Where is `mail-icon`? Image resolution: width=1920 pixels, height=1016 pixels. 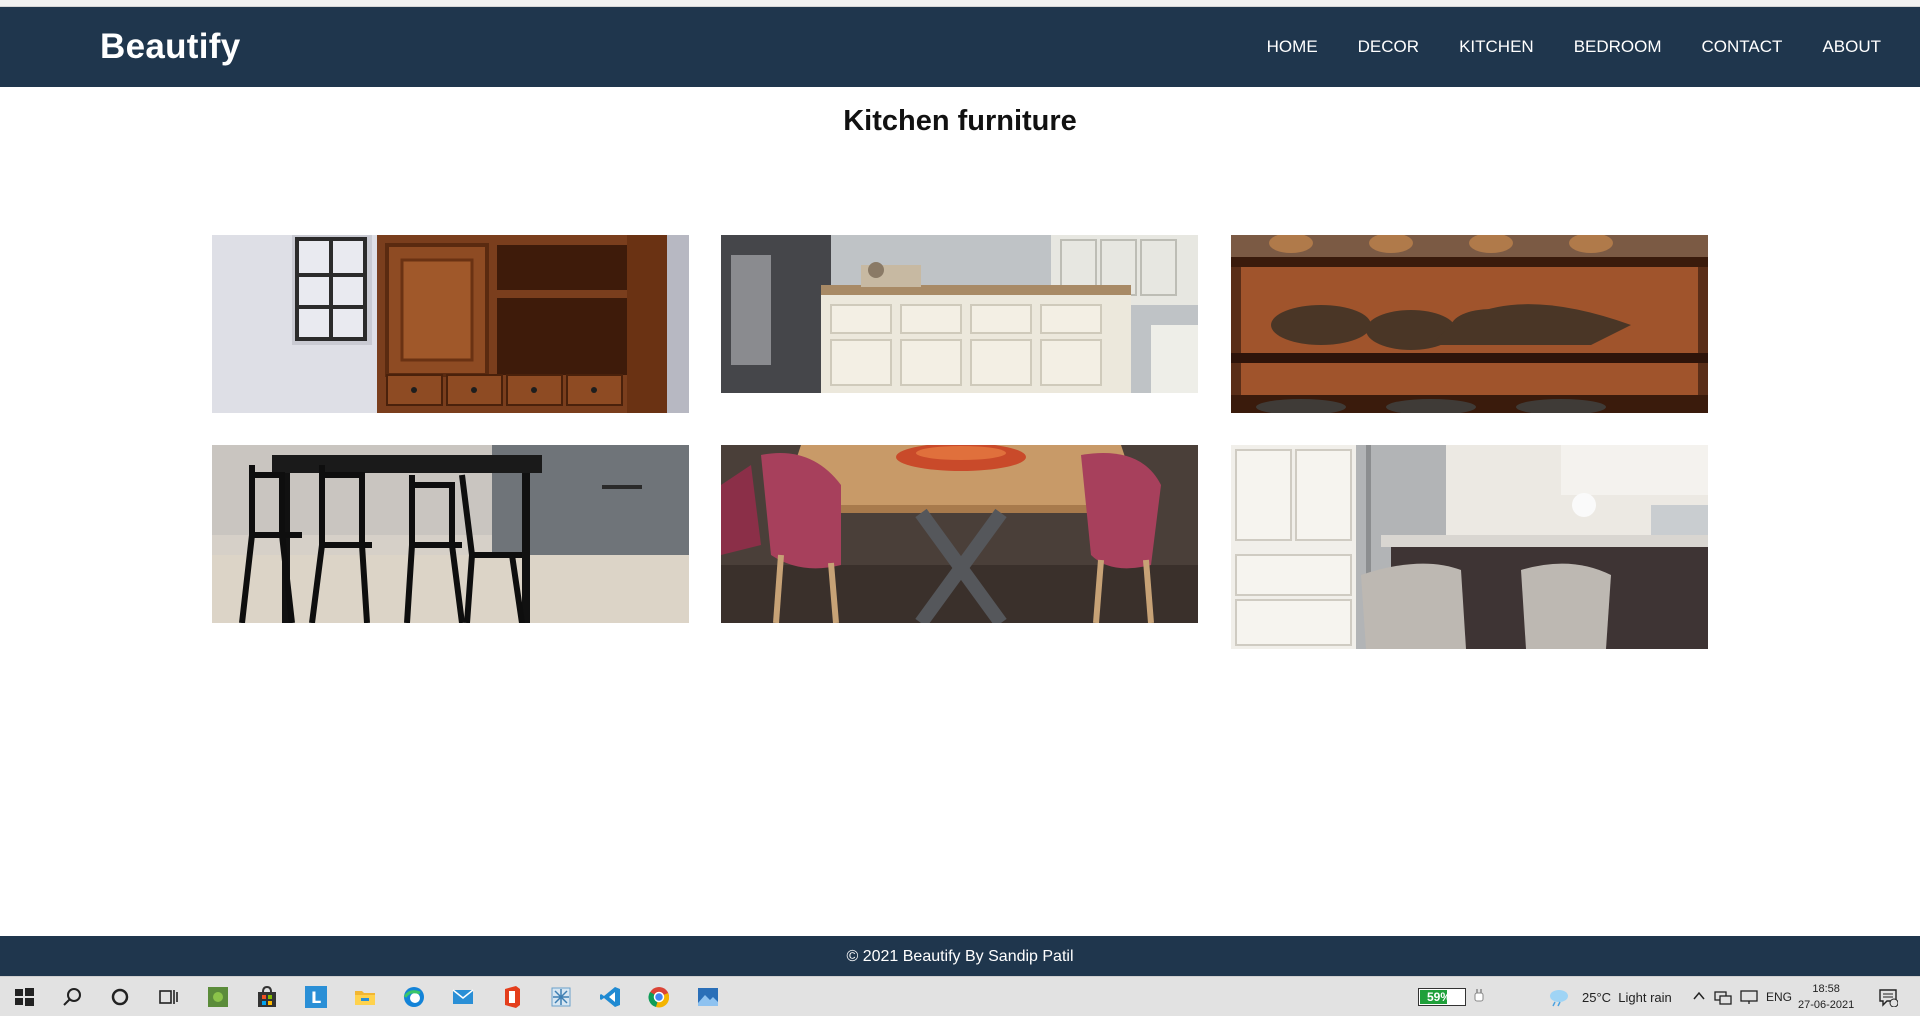
mail-icon is located at coordinates (463, 997).